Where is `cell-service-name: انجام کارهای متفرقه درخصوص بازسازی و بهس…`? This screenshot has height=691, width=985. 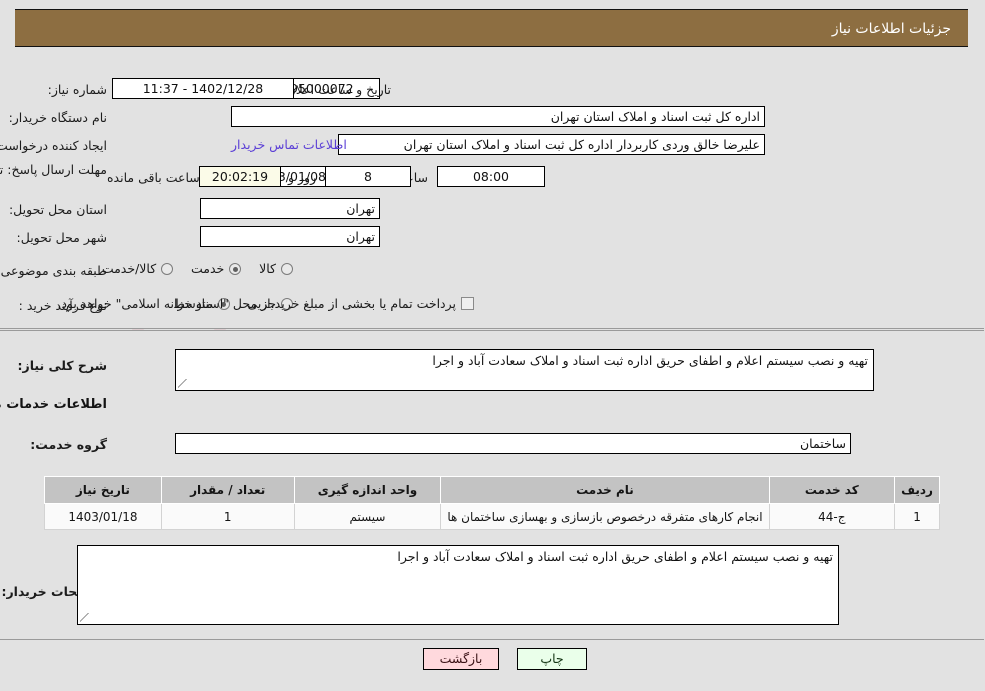
cell-service-name: انجام کارهای متفرقه درخصوص بازسازی و بهس… is located at coordinates (606, 516).